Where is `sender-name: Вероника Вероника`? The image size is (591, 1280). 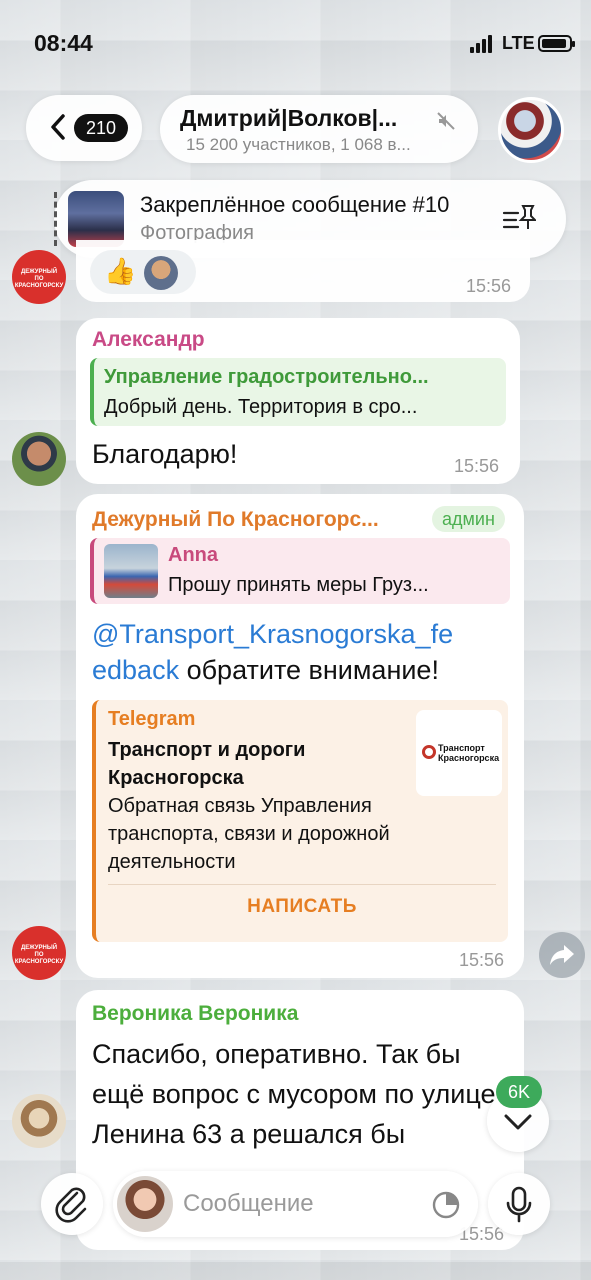
sender-name: Вероника Вероника is located at coordinates (195, 1014).